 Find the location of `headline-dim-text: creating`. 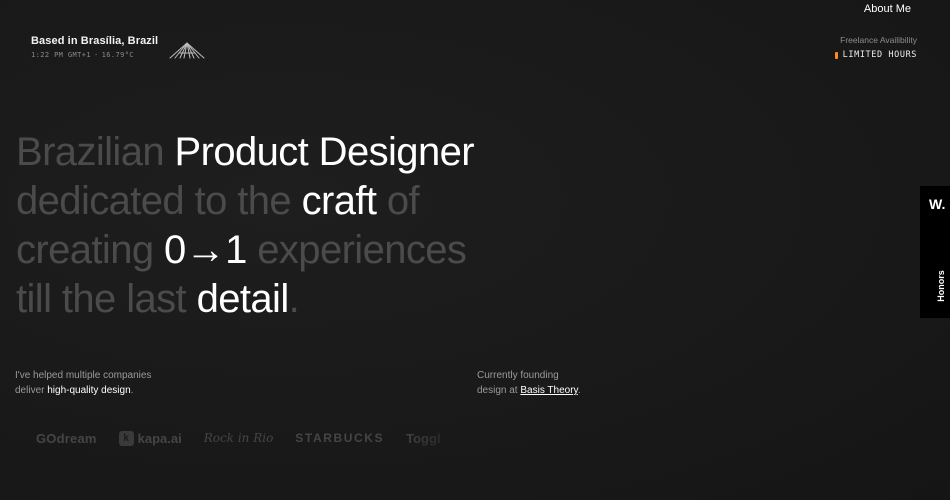

headline-dim-text: creating is located at coordinates (90, 250).